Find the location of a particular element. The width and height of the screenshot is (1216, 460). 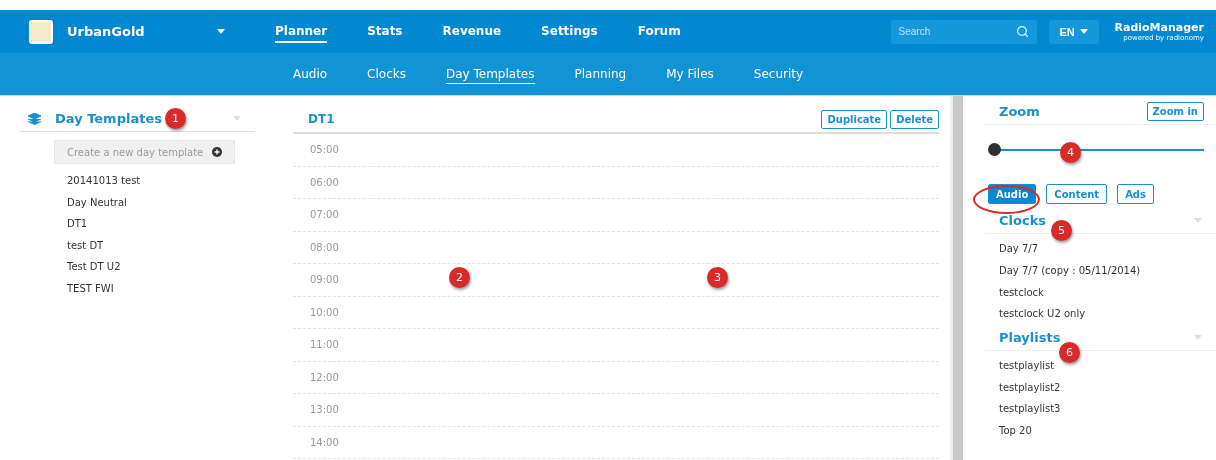

sub-nav-tab: Audio is located at coordinates (310, 74).